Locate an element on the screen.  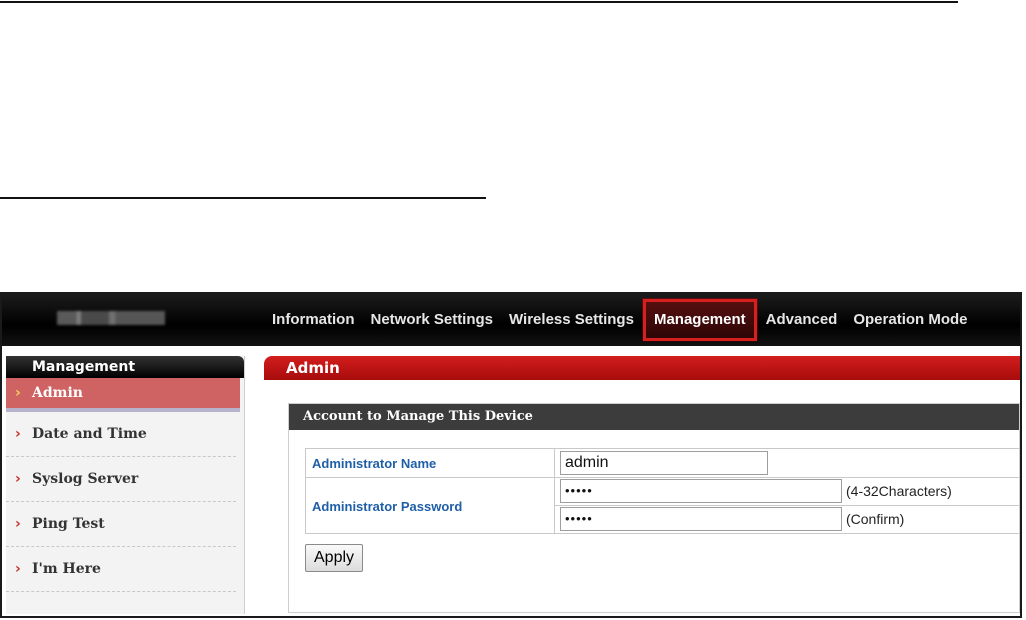
sidebar-item-date-and-time: › Date and Time is located at coordinates (121, 434).